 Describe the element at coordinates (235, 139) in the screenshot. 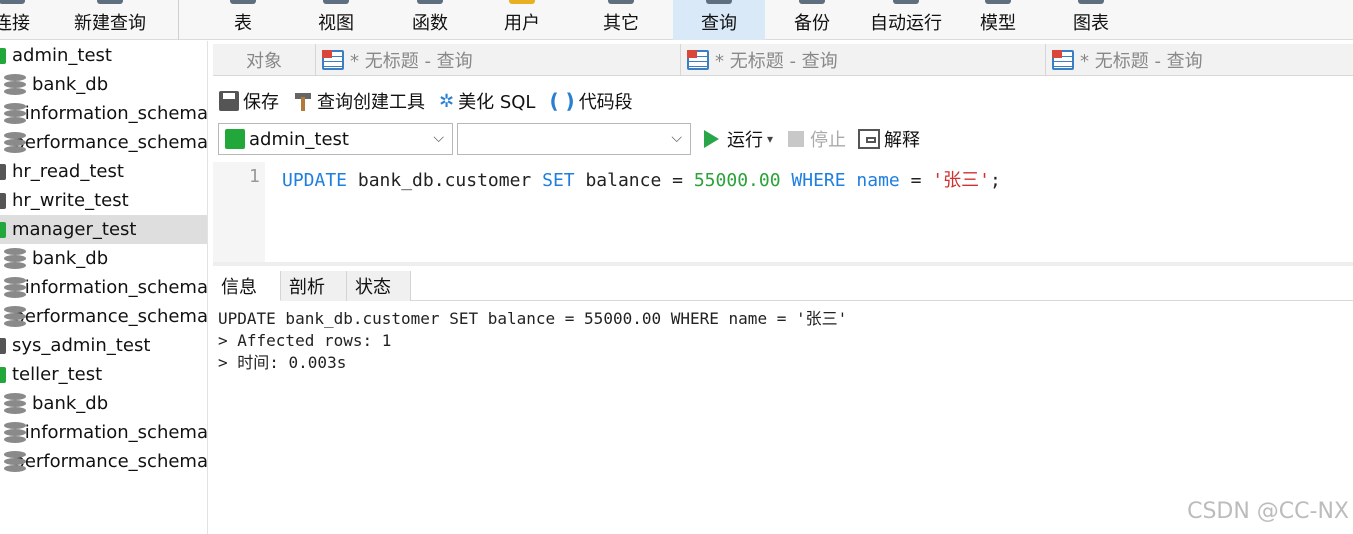

I see `mysql-connection-icon` at that location.